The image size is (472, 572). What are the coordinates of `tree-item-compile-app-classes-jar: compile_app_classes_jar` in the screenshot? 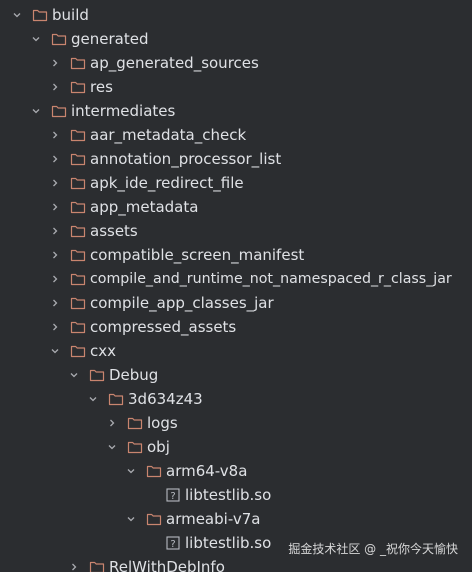 It's located at (162, 303).